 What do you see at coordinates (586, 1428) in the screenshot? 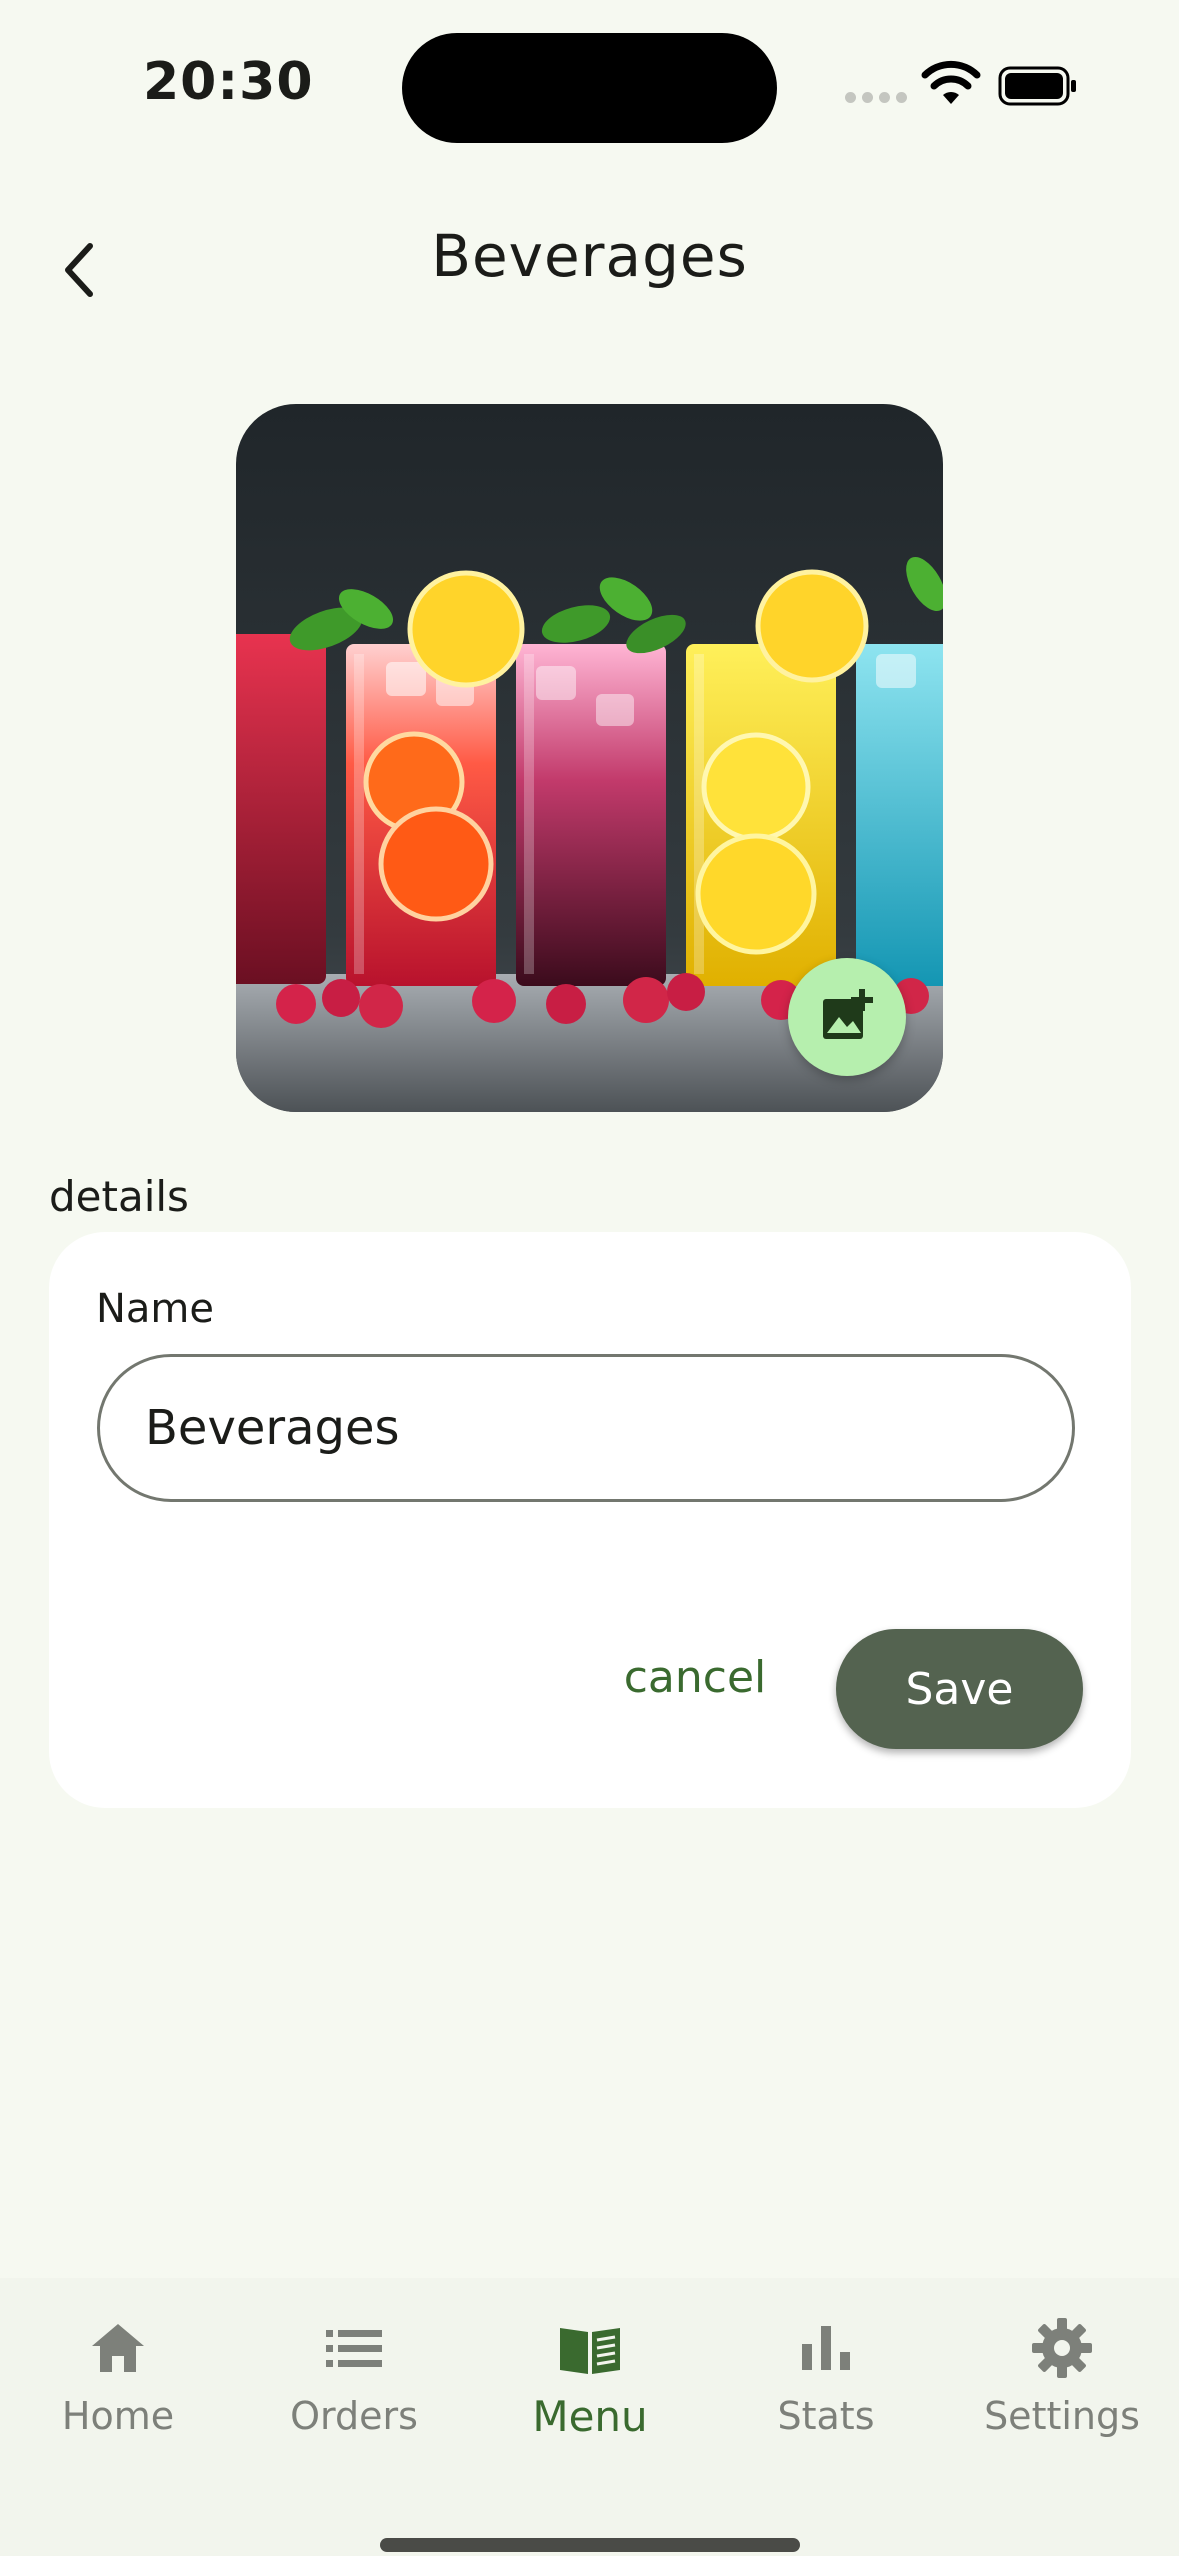
I see `name-input` at bounding box center [586, 1428].